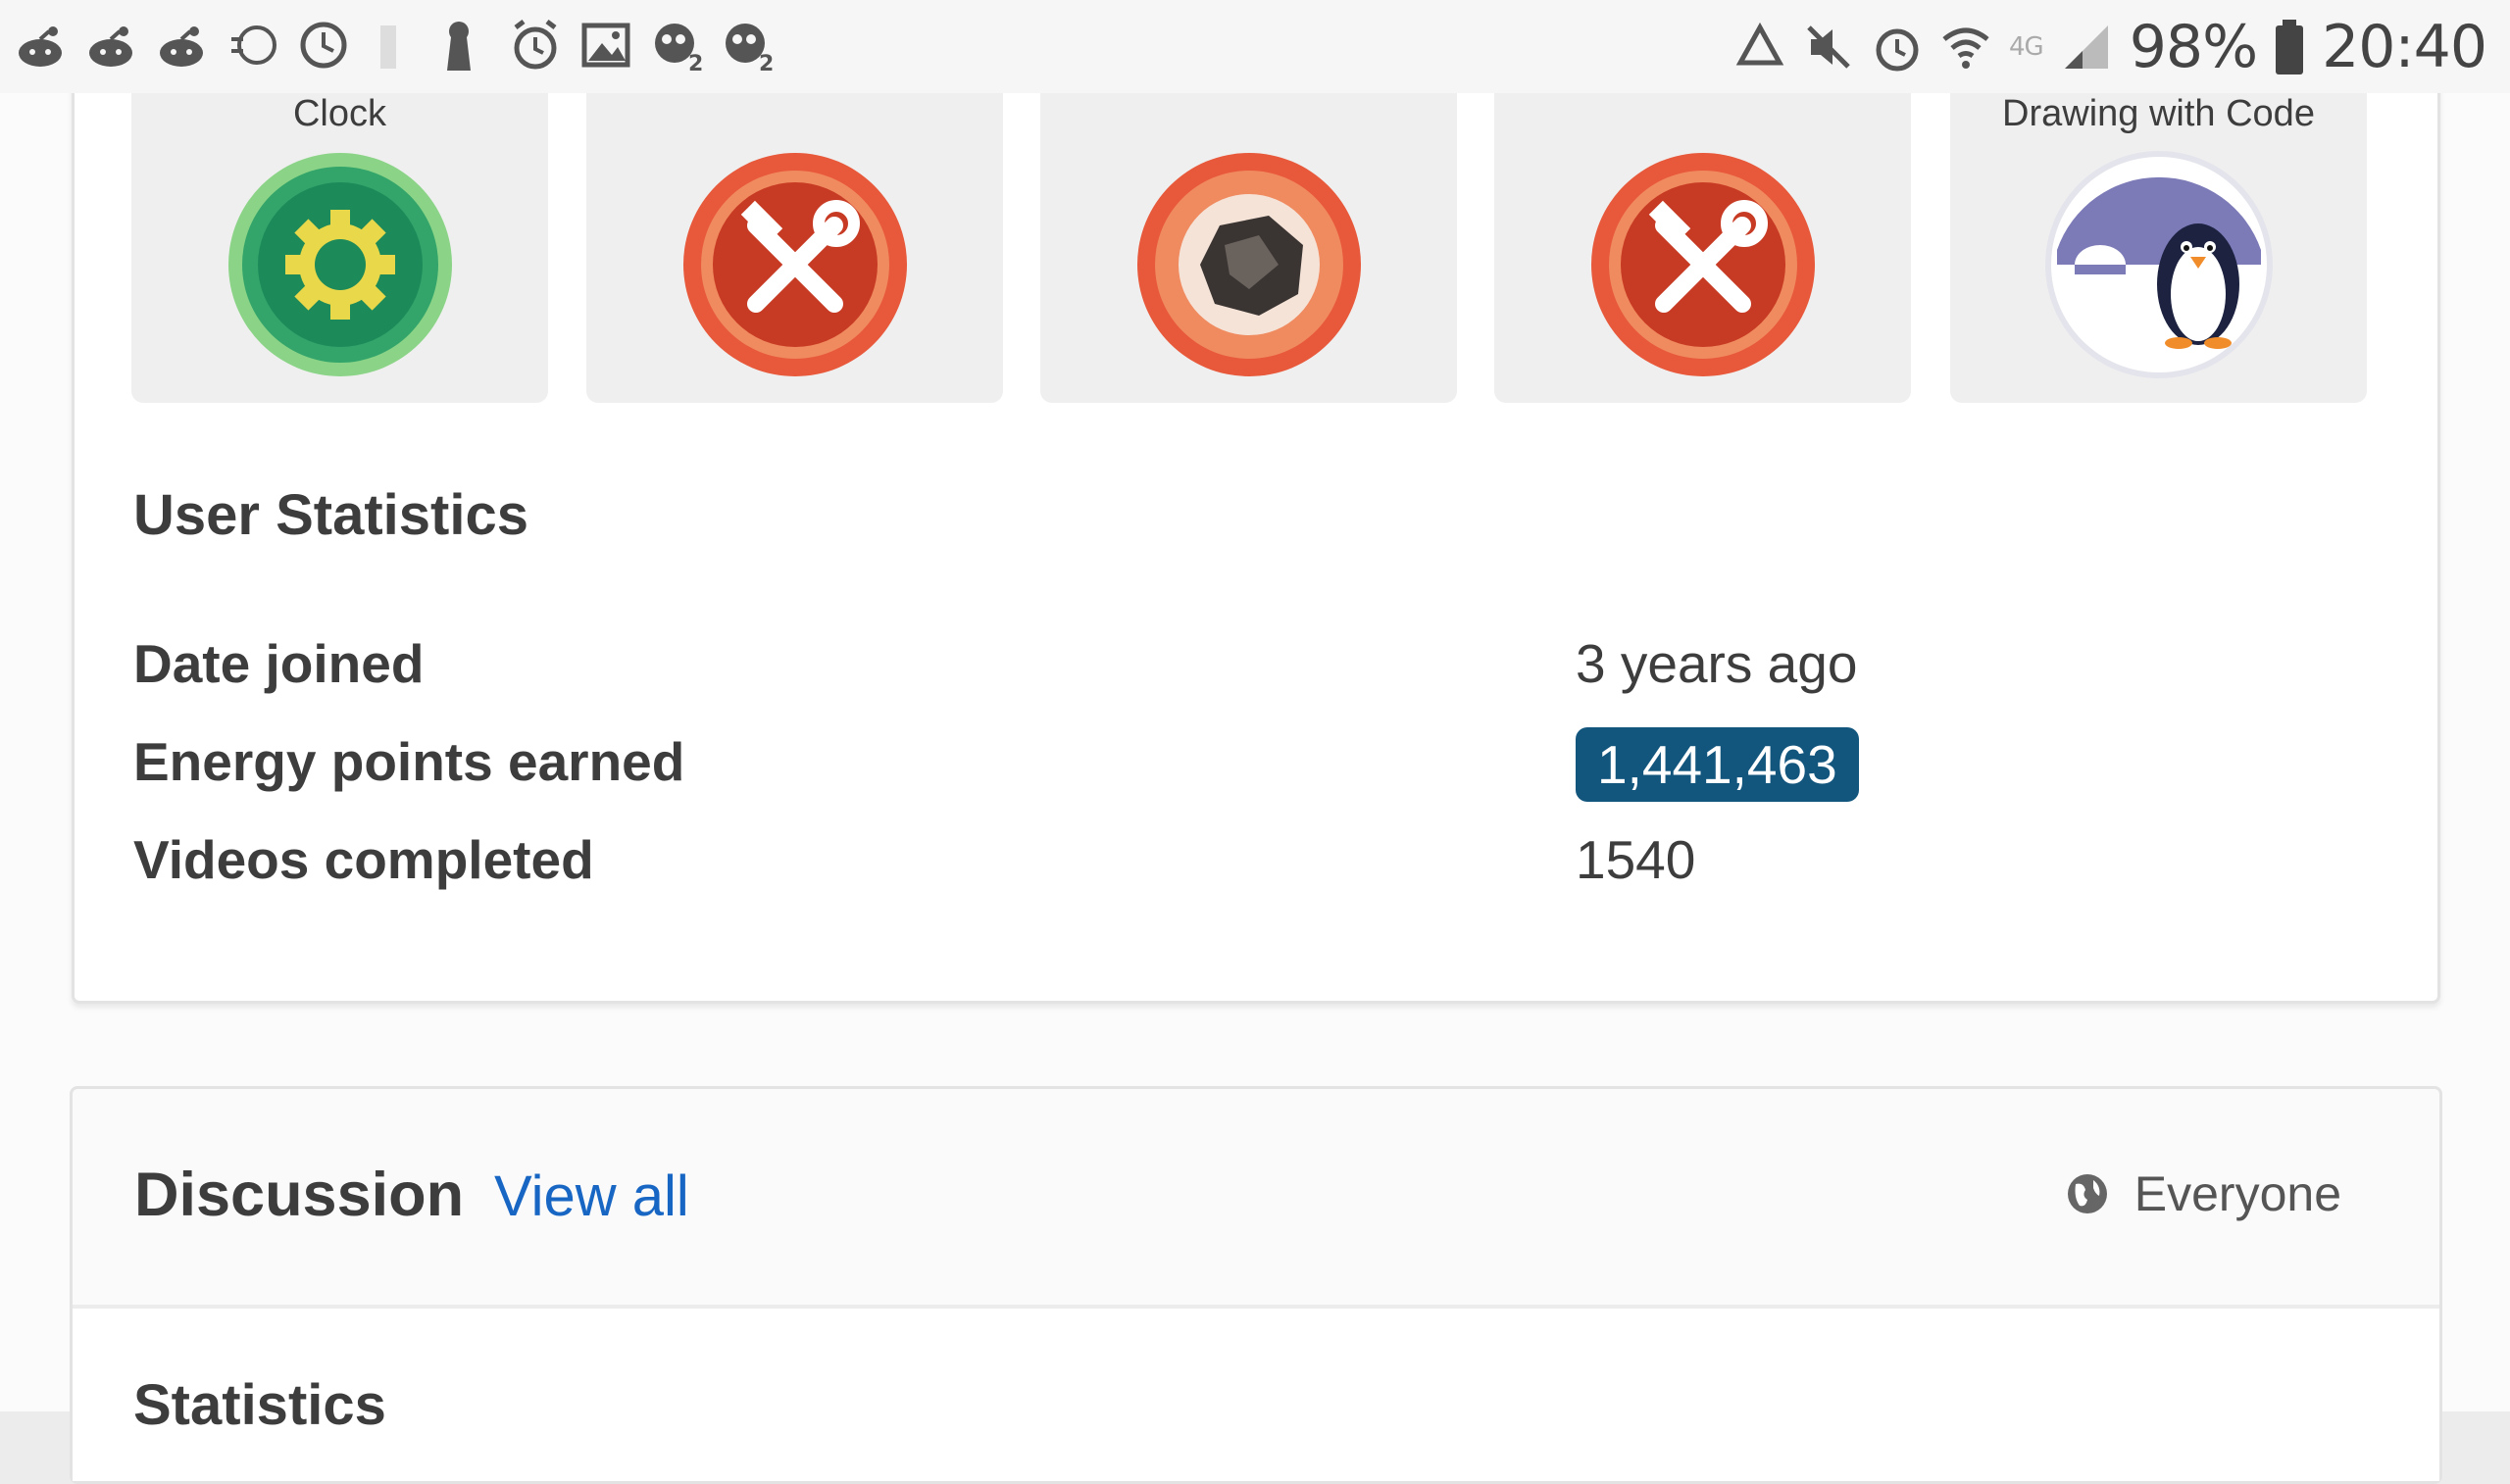 This screenshot has height=1484, width=2510. Describe the element at coordinates (339, 113) in the screenshot. I see `badge-title: Clock` at that location.